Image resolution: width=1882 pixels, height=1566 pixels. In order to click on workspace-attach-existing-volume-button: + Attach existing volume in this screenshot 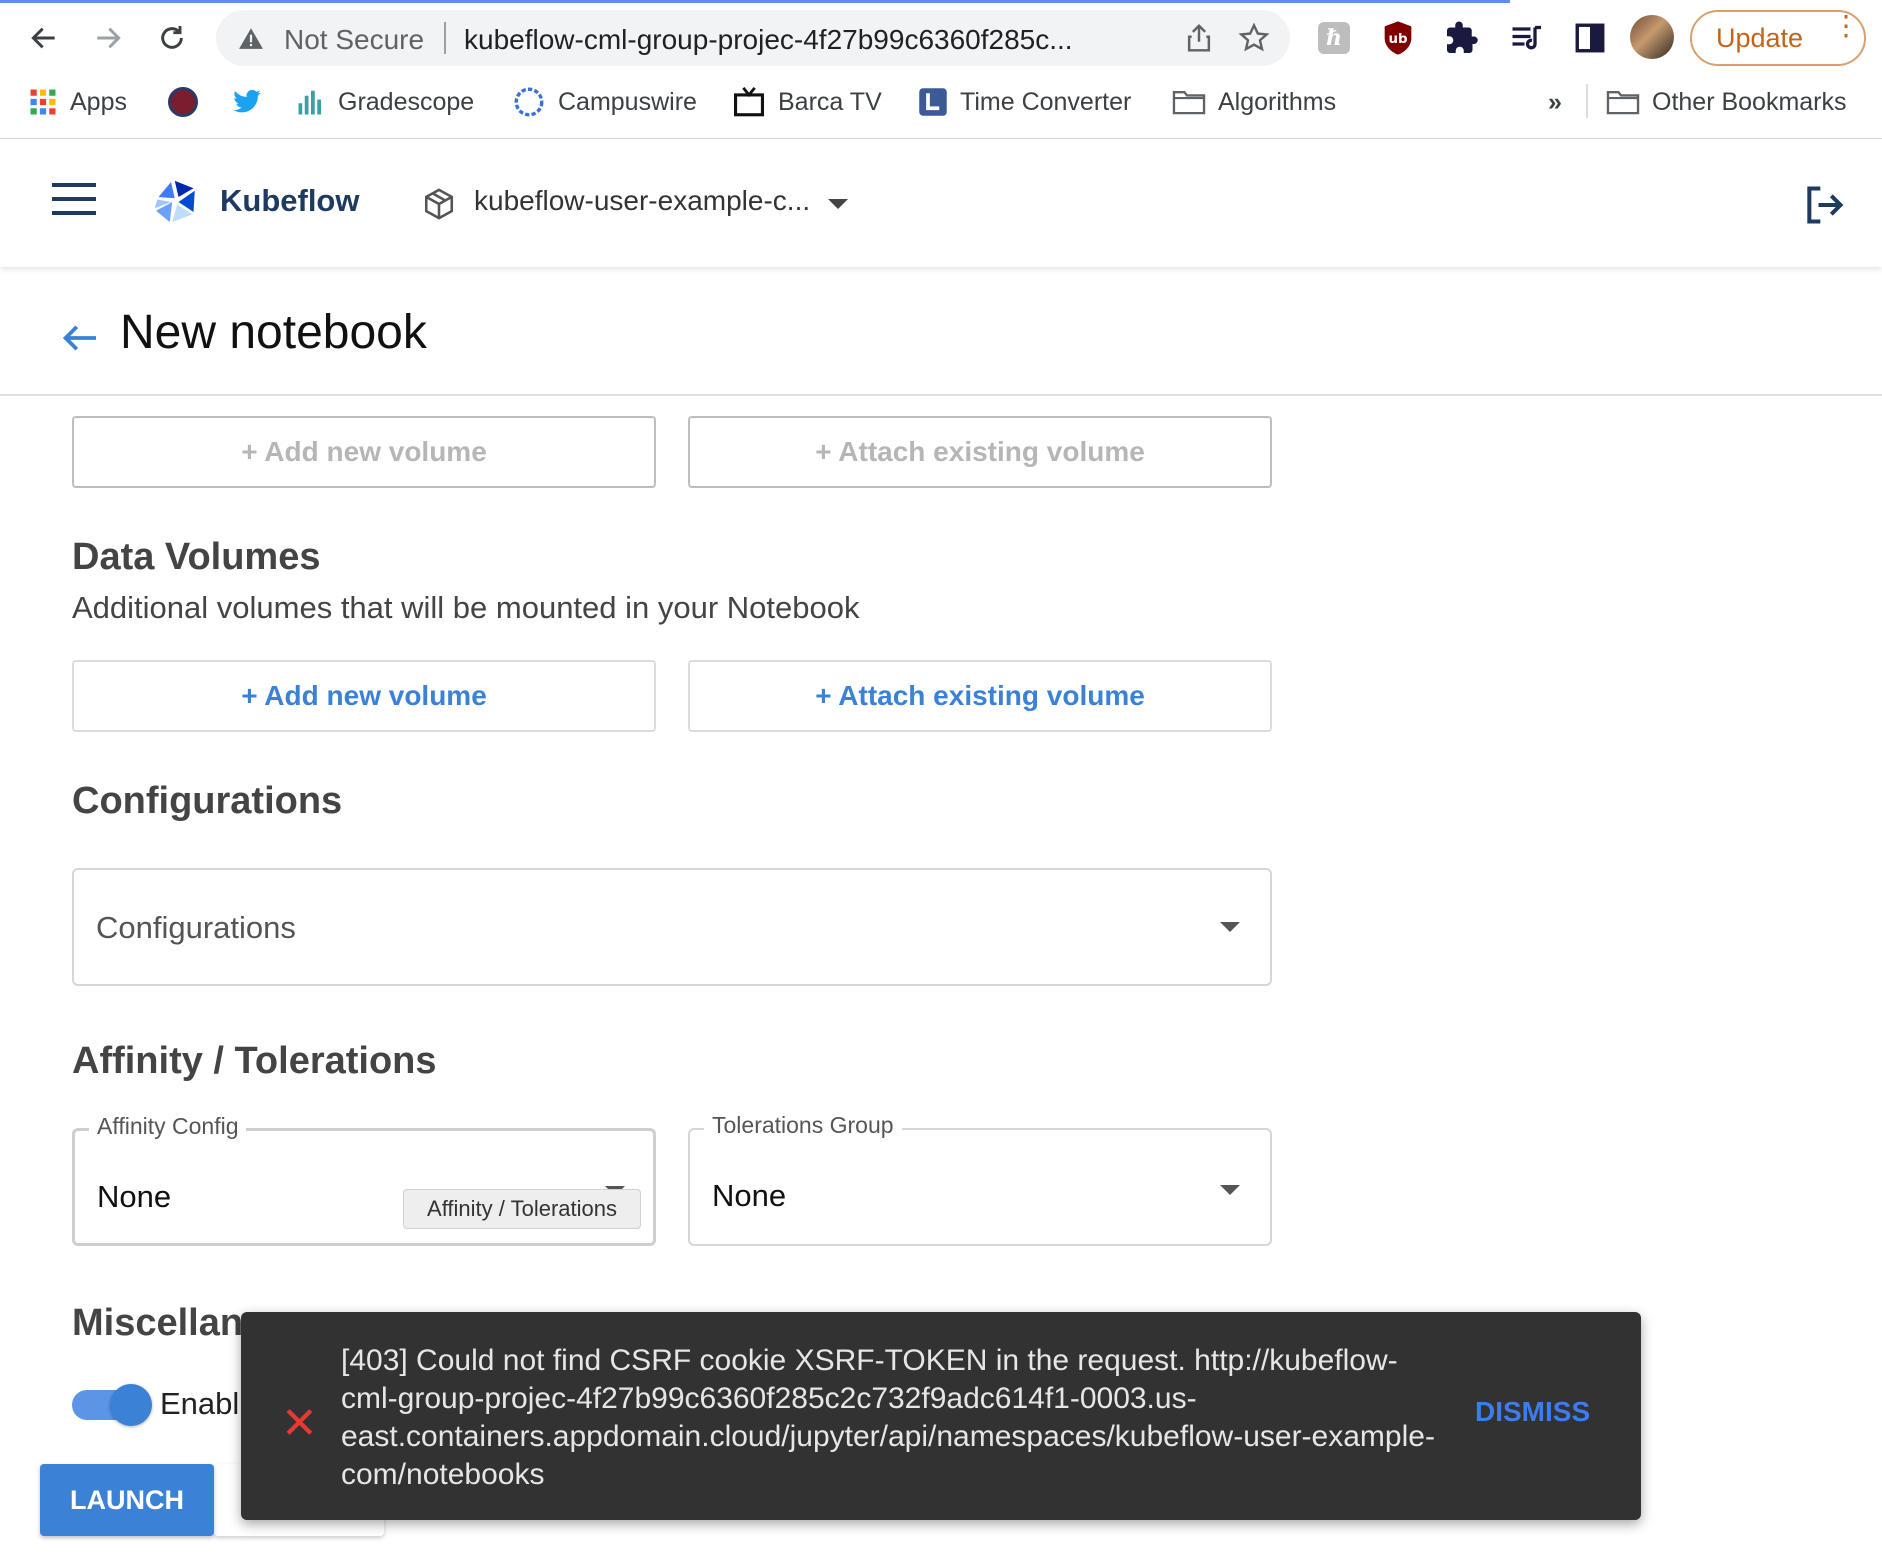, I will do `click(980, 452)`.